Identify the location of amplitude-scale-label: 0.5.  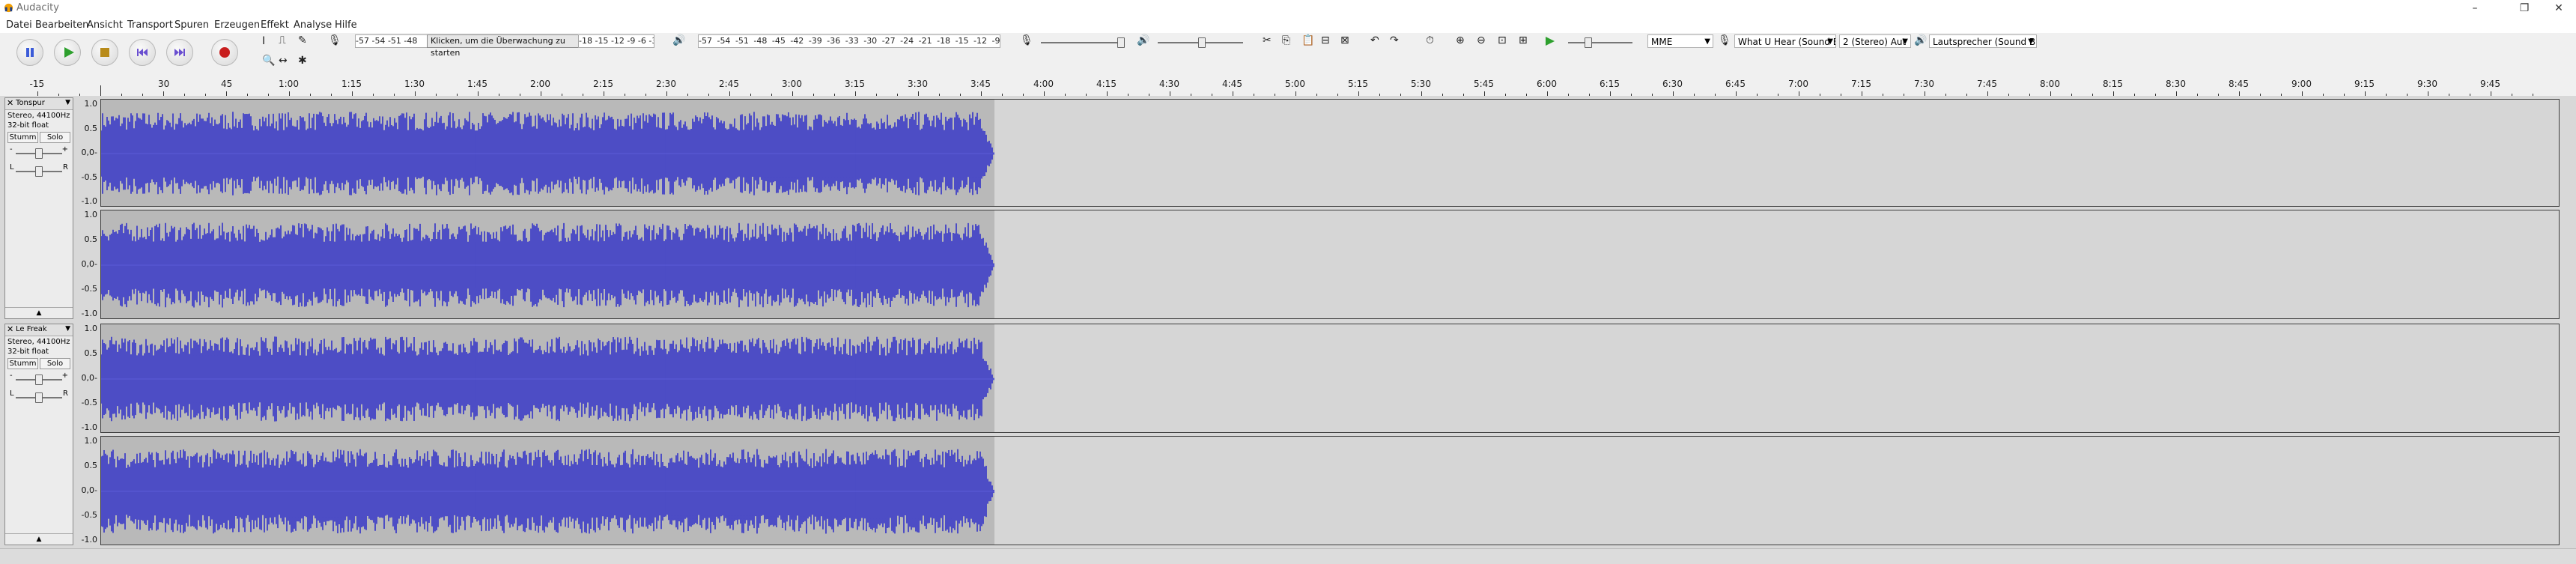
(91, 465).